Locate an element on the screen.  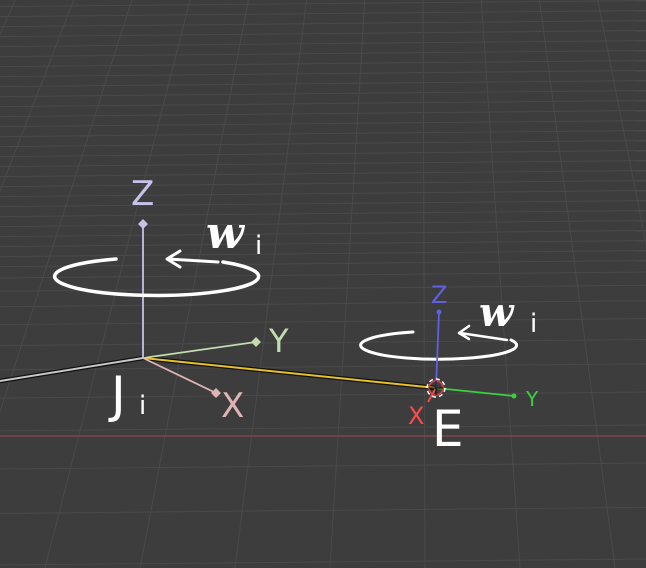
effector-y-tip is located at coordinates (514, 396).